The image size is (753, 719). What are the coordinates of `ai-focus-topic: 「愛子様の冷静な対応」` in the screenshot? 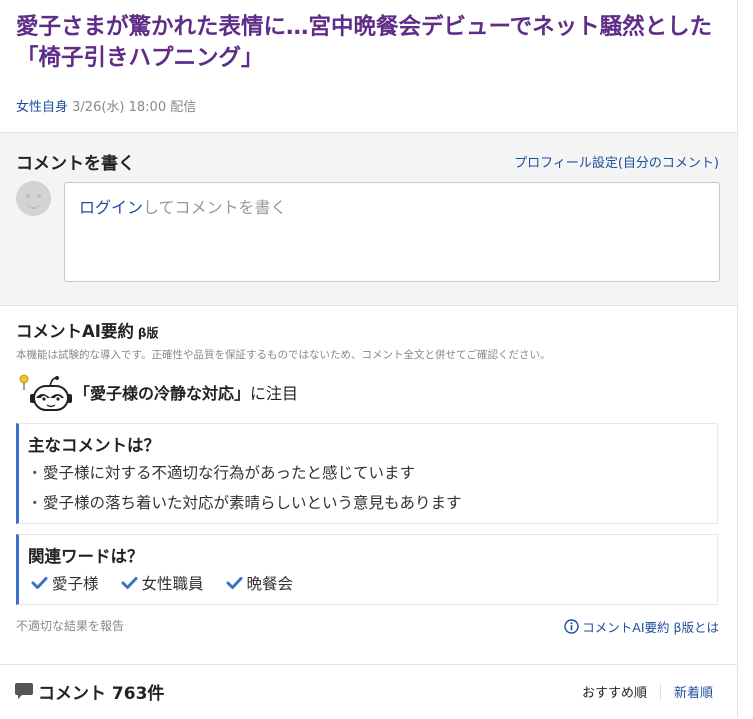 It's located at (162, 393).